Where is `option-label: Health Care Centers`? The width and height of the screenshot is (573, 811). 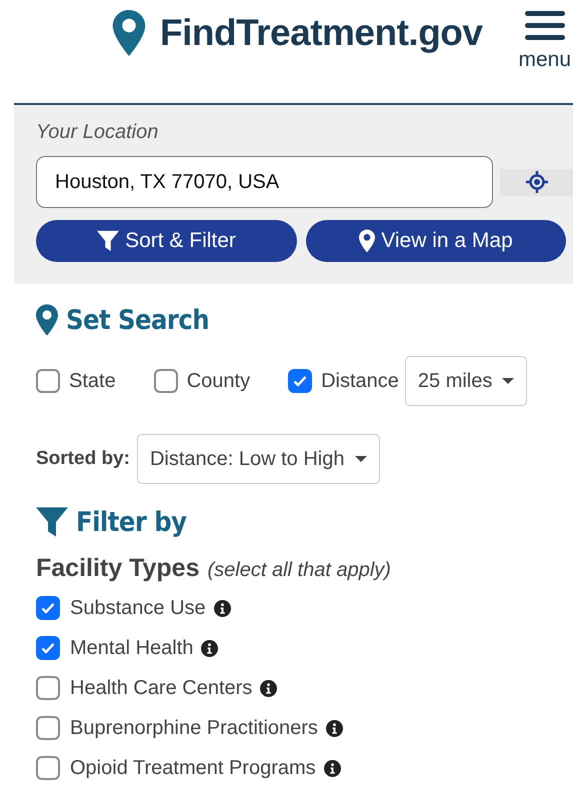 option-label: Health Care Centers is located at coordinates (161, 688).